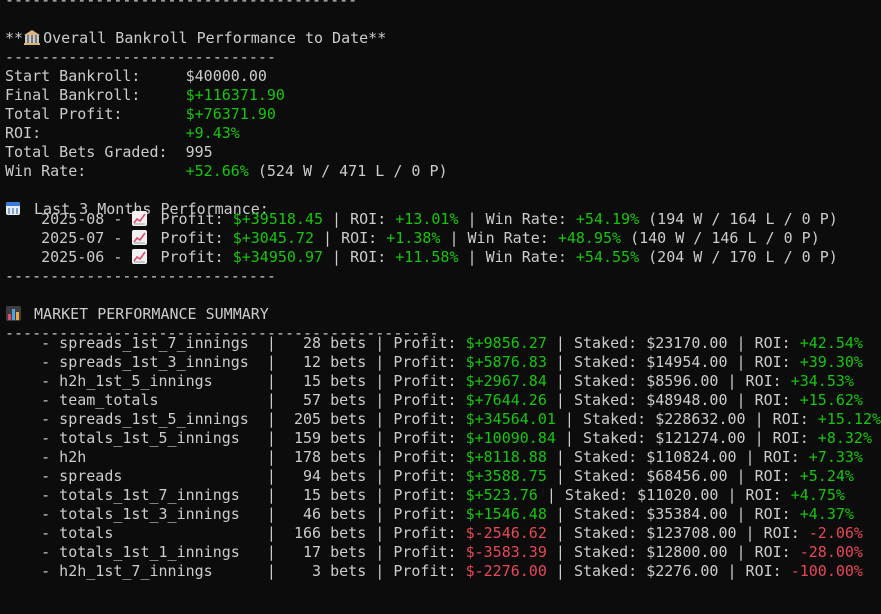 Image resolution: width=881 pixels, height=614 pixels. What do you see at coordinates (140, 57) in the screenshot?
I see `overall-rule: ------------------------------` at bounding box center [140, 57].